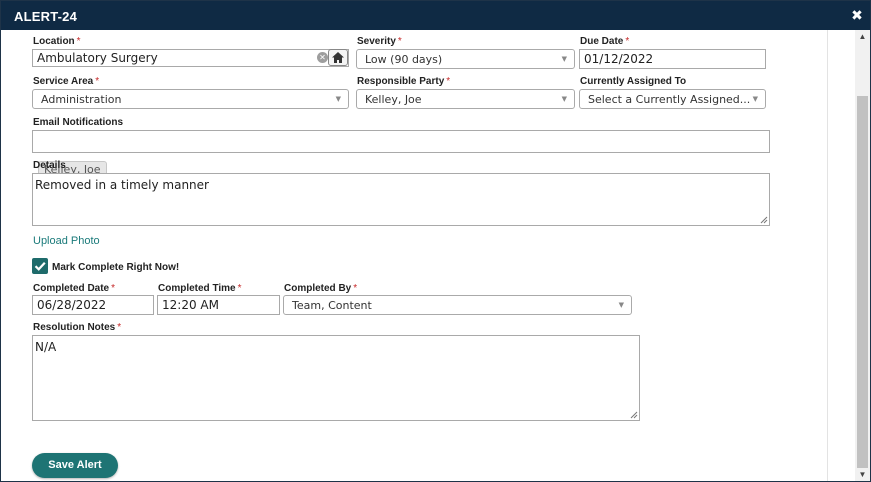  I want to click on completed-date-label-text: Completed Date, so click(71, 288).